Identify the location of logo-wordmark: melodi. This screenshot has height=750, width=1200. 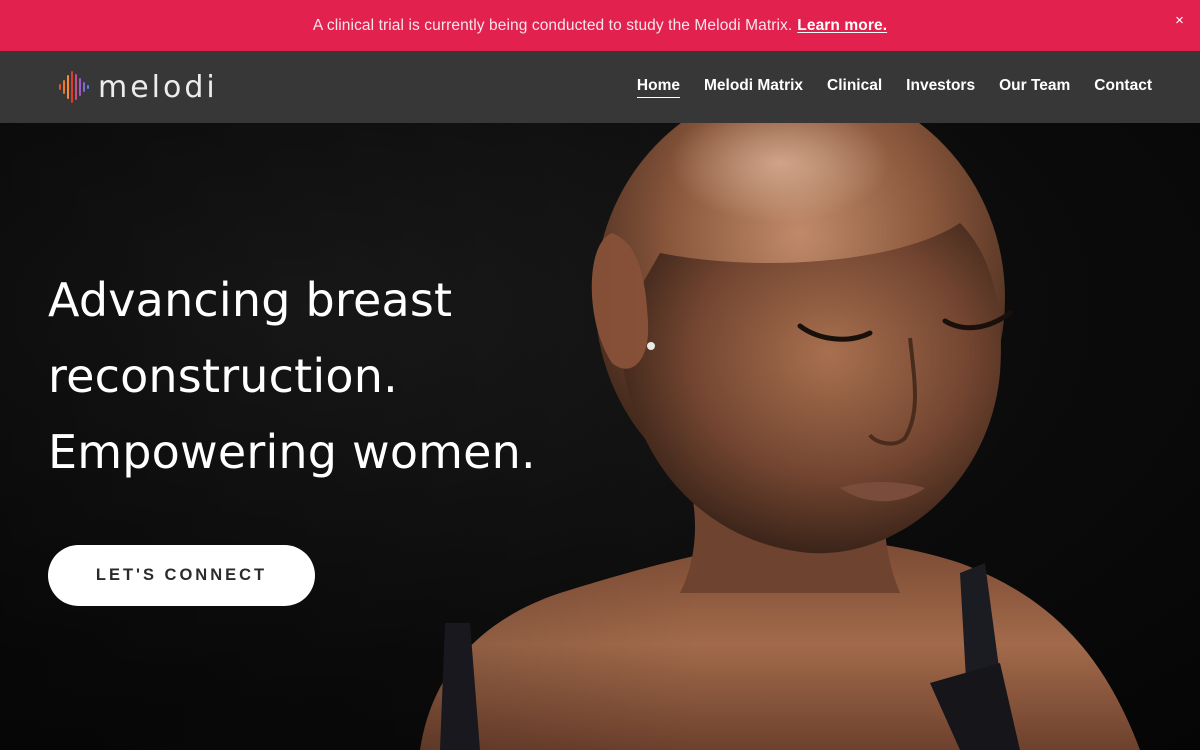
(158, 87).